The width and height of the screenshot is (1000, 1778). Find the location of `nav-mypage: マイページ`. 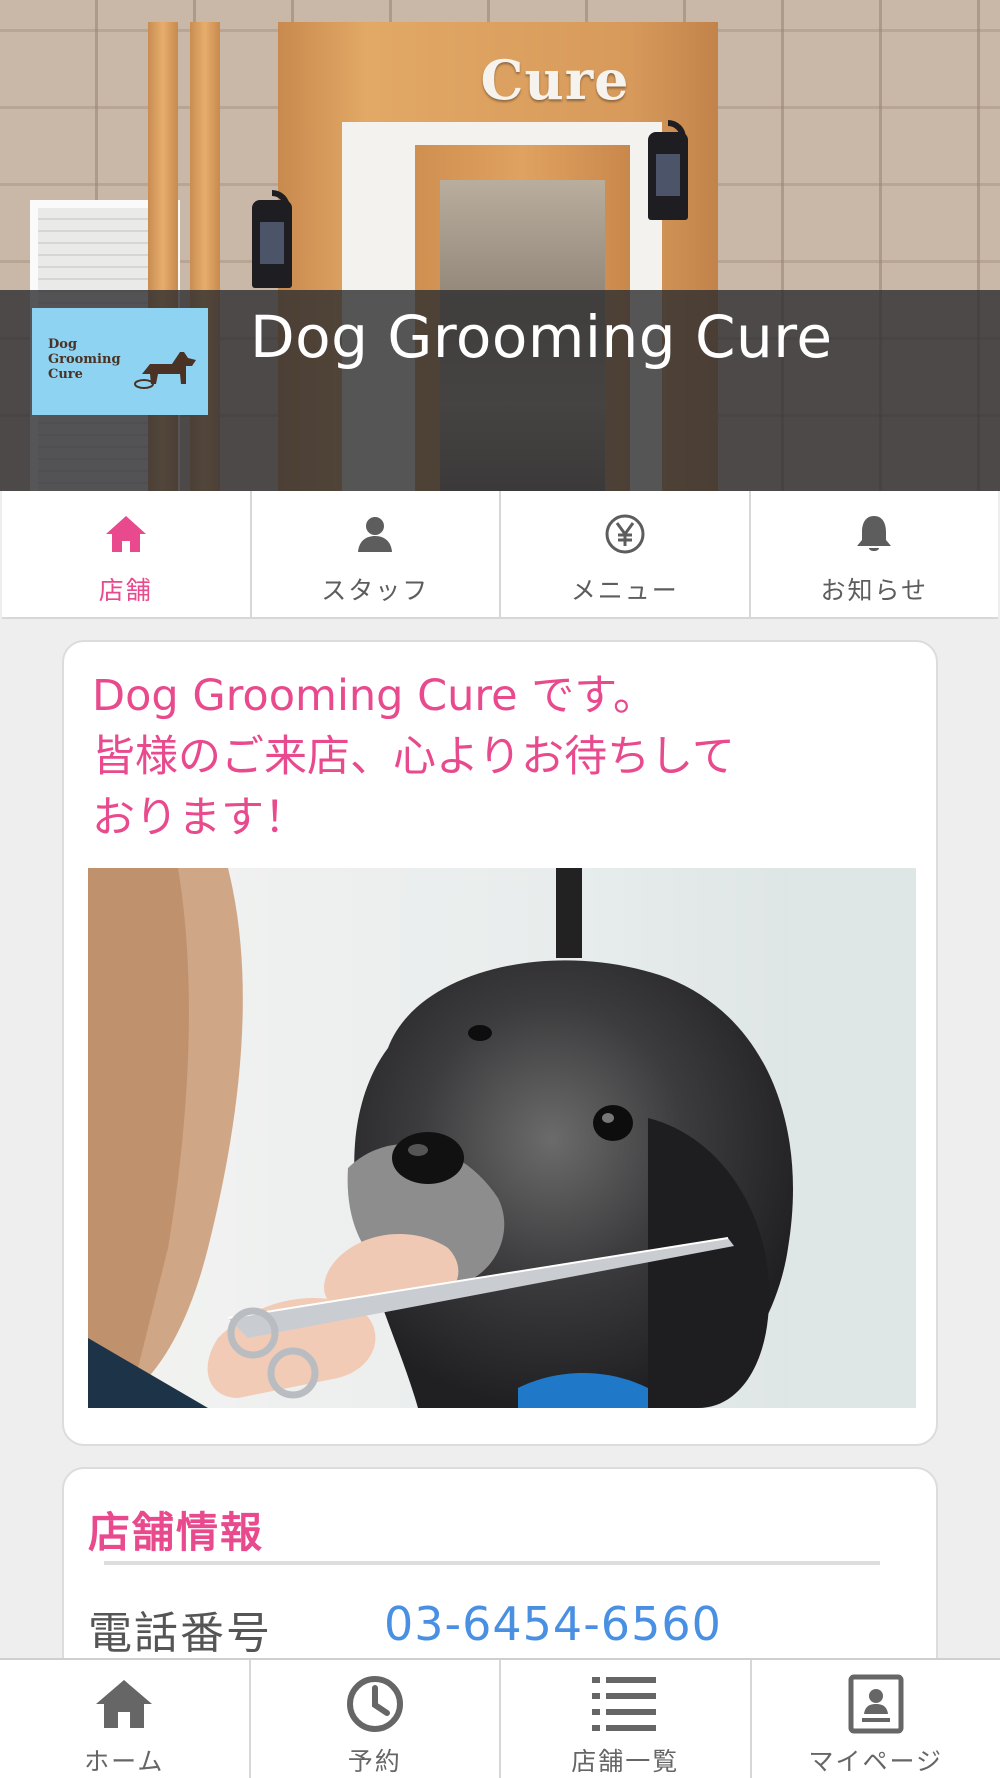

nav-mypage: マイページ is located at coordinates (876, 1719).